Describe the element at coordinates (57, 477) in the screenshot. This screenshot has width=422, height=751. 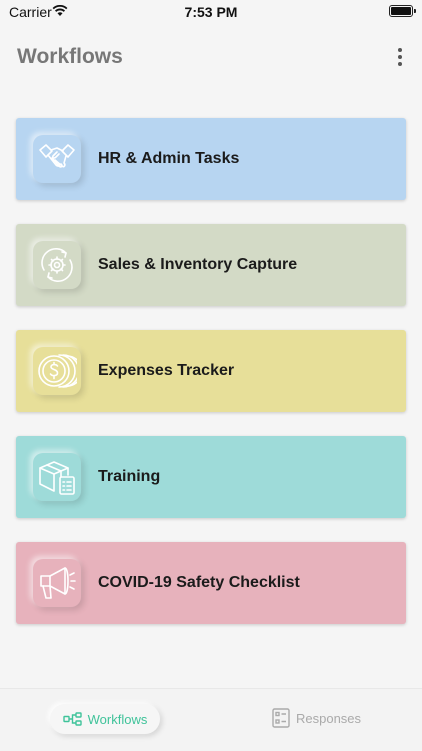
I see `box-checklist-icon` at that location.